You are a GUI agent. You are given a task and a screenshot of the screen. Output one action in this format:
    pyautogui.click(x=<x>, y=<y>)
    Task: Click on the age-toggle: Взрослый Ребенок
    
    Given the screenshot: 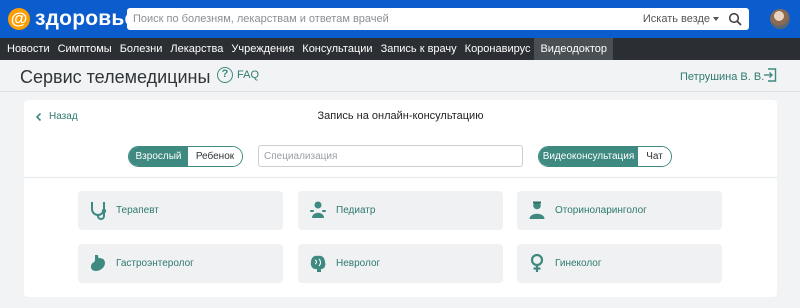 What is the action you would take?
    pyautogui.click(x=185, y=156)
    